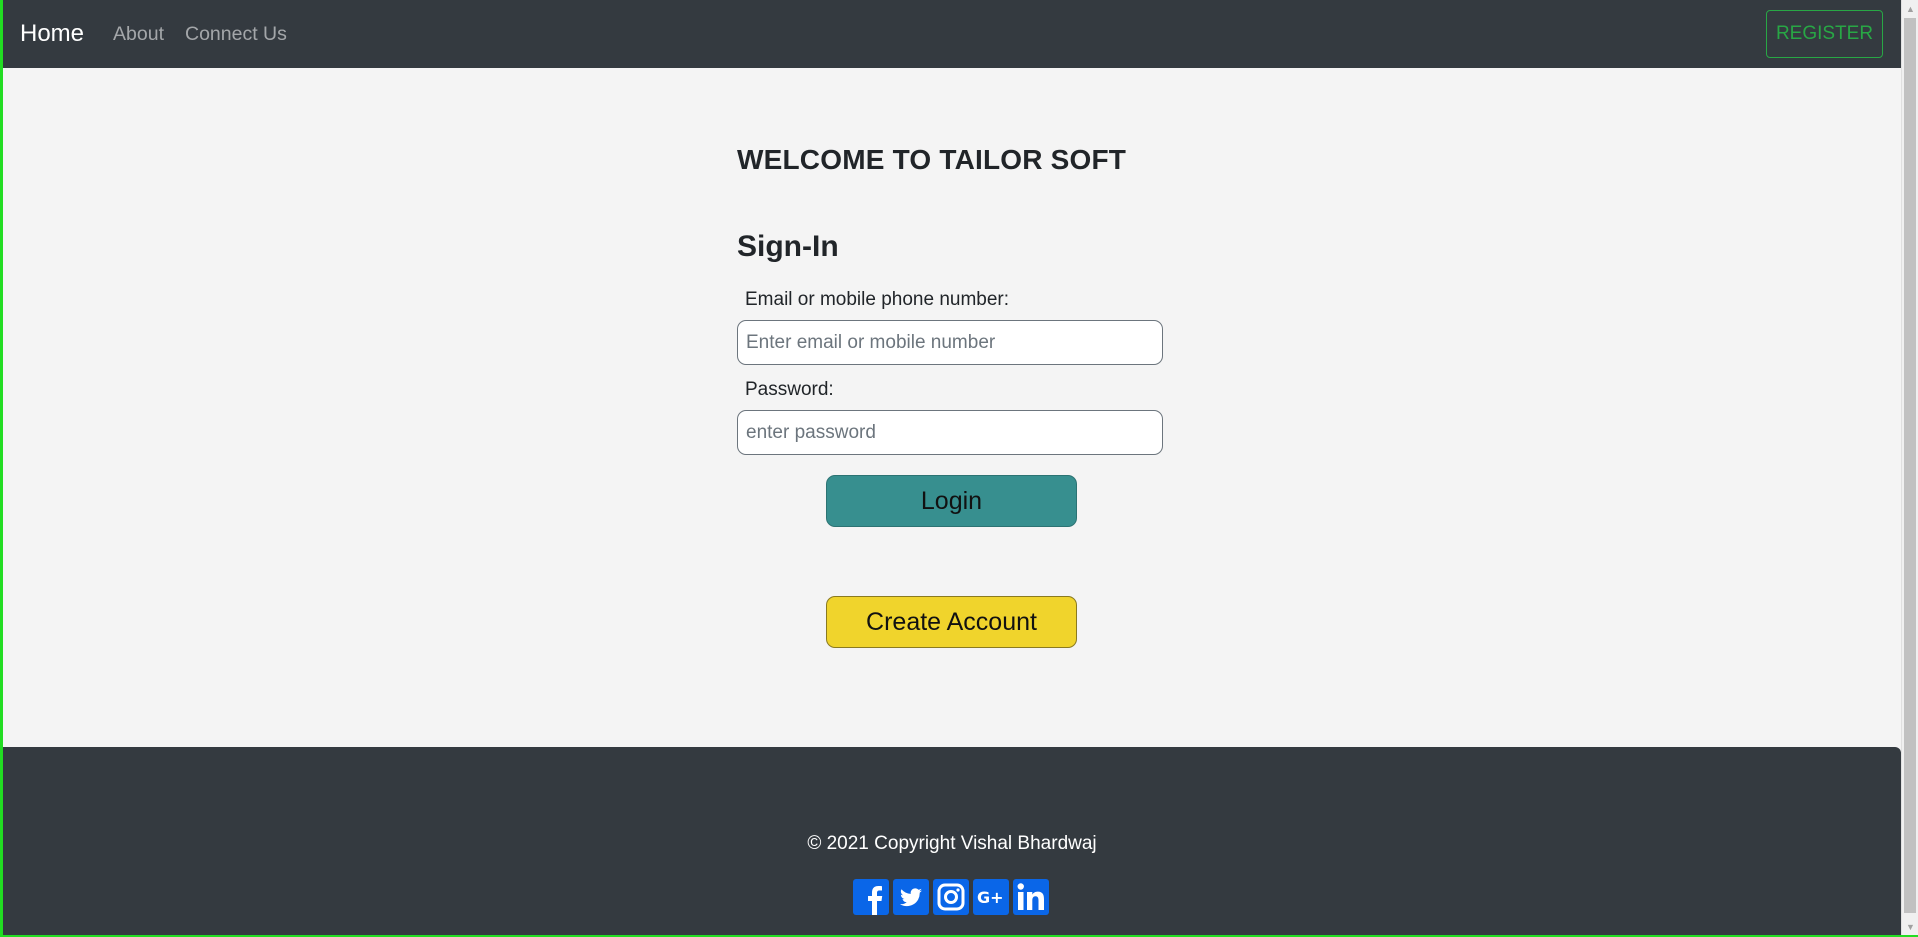 Image resolution: width=1918 pixels, height=937 pixels. What do you see at coordinates (950, 432) in the screenshot?
I see `password-field` at bounding box center [950, 432].